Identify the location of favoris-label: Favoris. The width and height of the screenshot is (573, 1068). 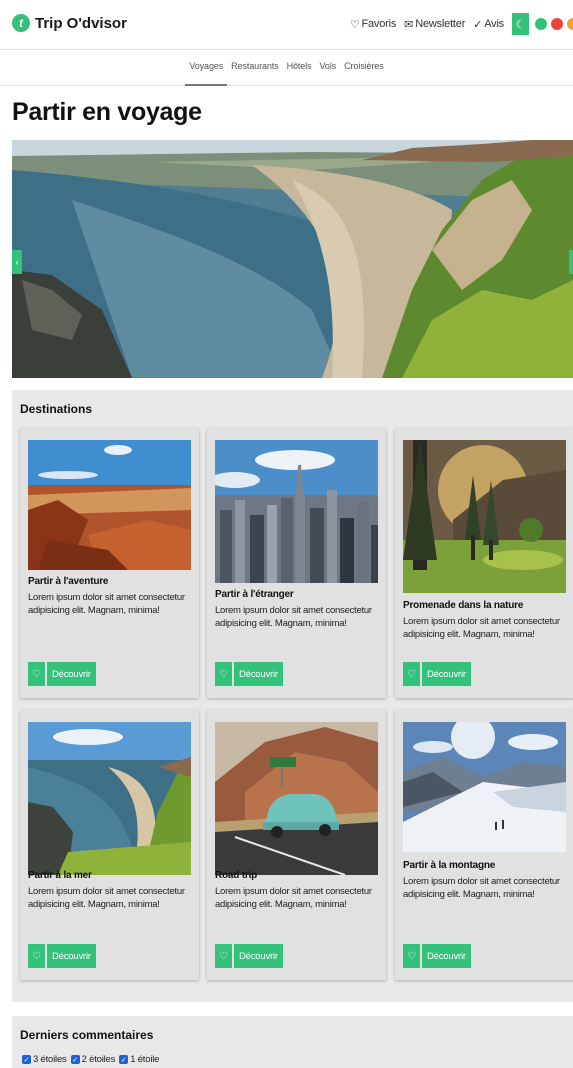
(379, 24).